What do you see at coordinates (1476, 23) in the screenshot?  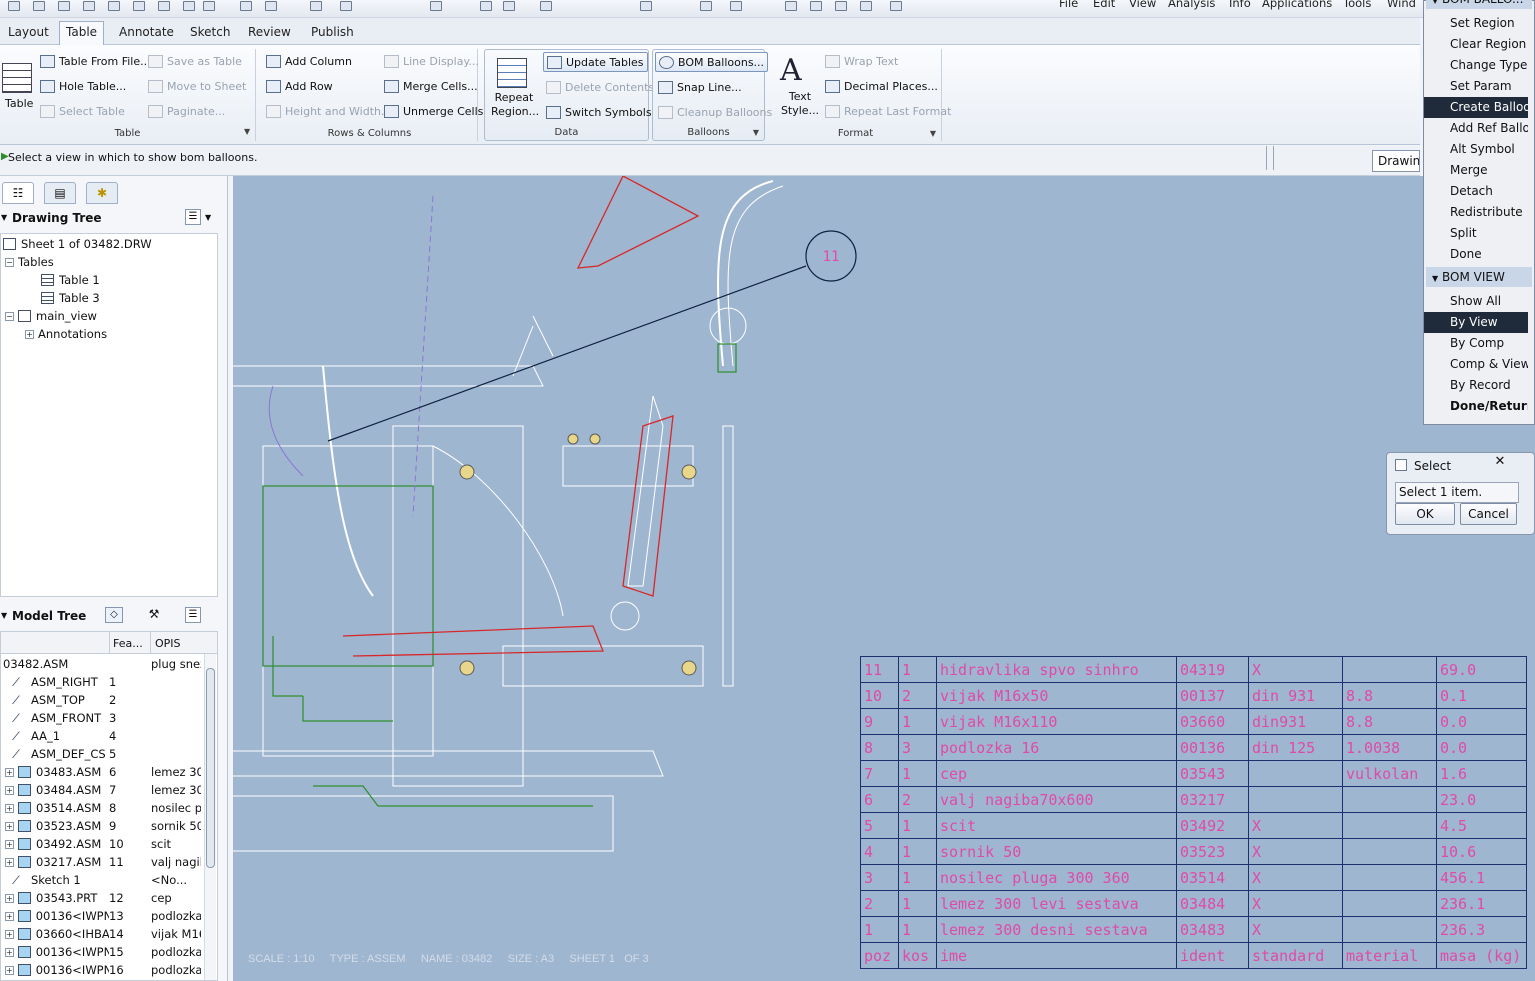 I see `menu-item-set-region: Set Region` at bounding box center [1476, 23].